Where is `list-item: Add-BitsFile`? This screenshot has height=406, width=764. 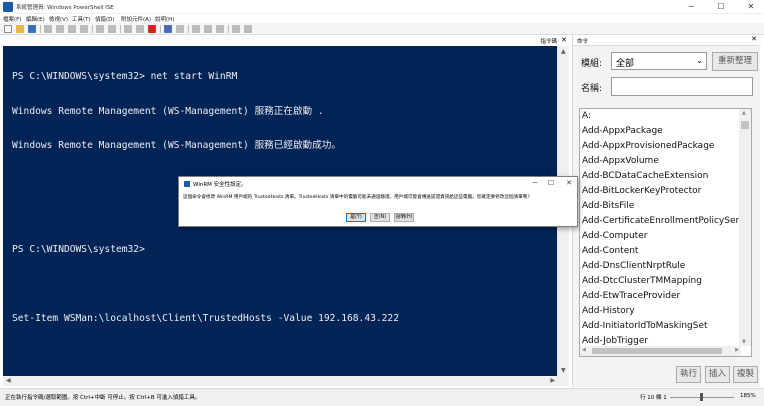 list-item: Add-BitsFile is located at coordinates (665, 206).